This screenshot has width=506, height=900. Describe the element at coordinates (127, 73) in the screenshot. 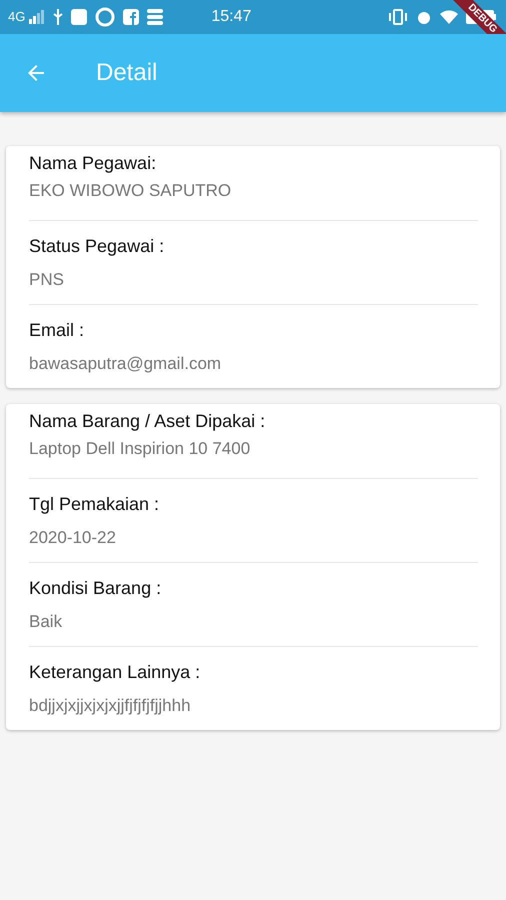

I see `page-title: Detail` at that location.